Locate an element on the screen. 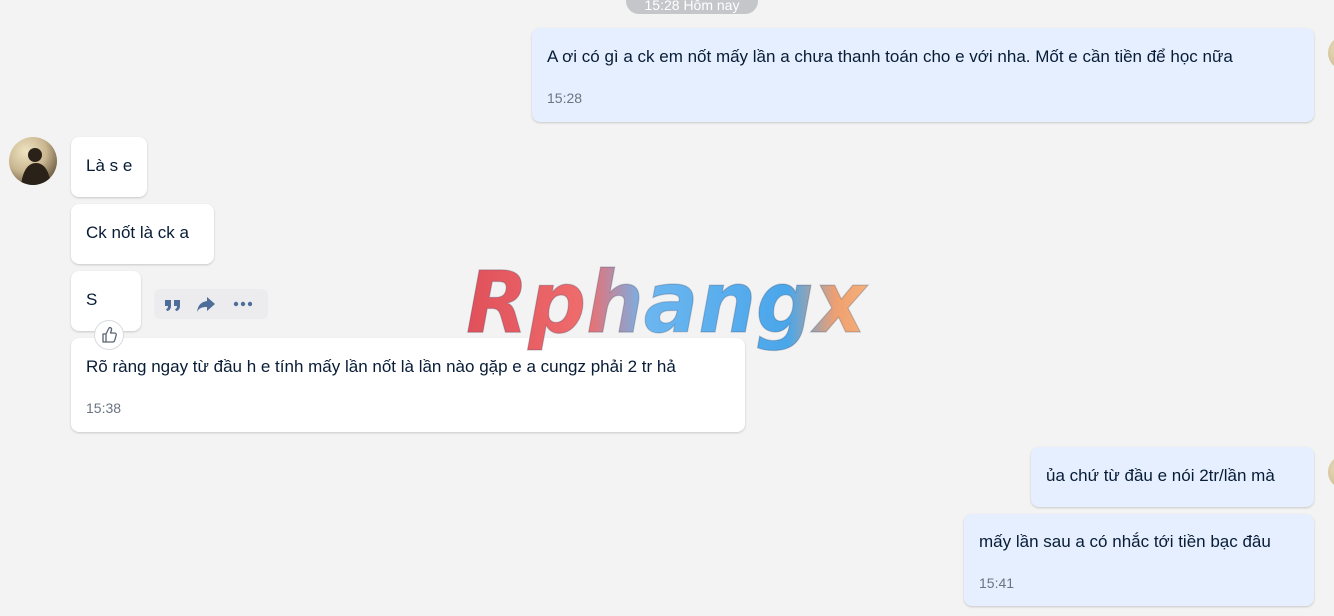 The image size is (1334, 616). message-time: 15:41 is located at coordinates (997, 583).